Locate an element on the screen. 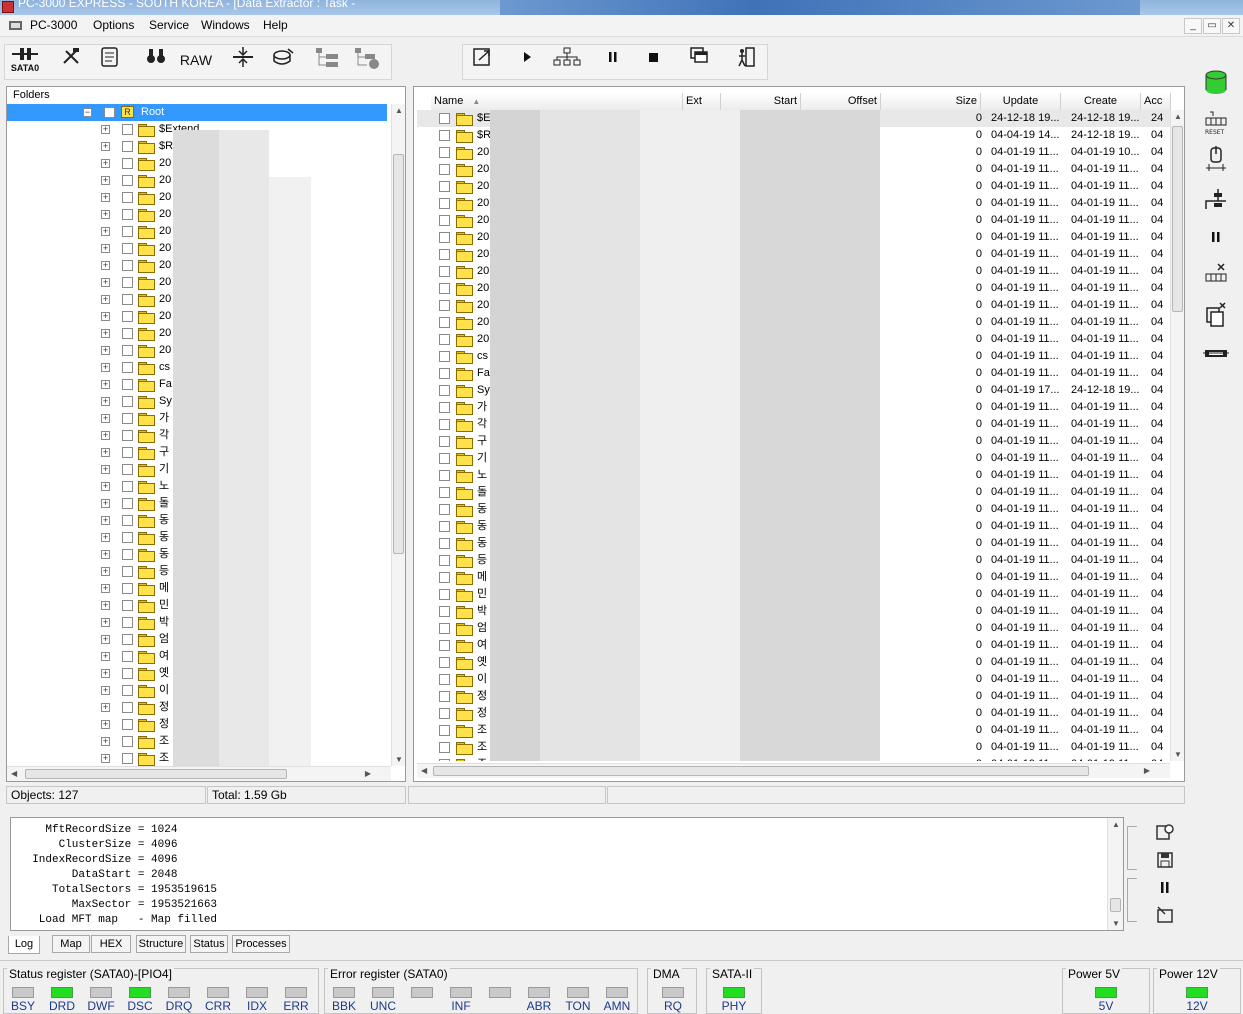 The height and width of the screenshot is (1014, 1243). col-name: Name ▲ is located at coordinates (557, 101).